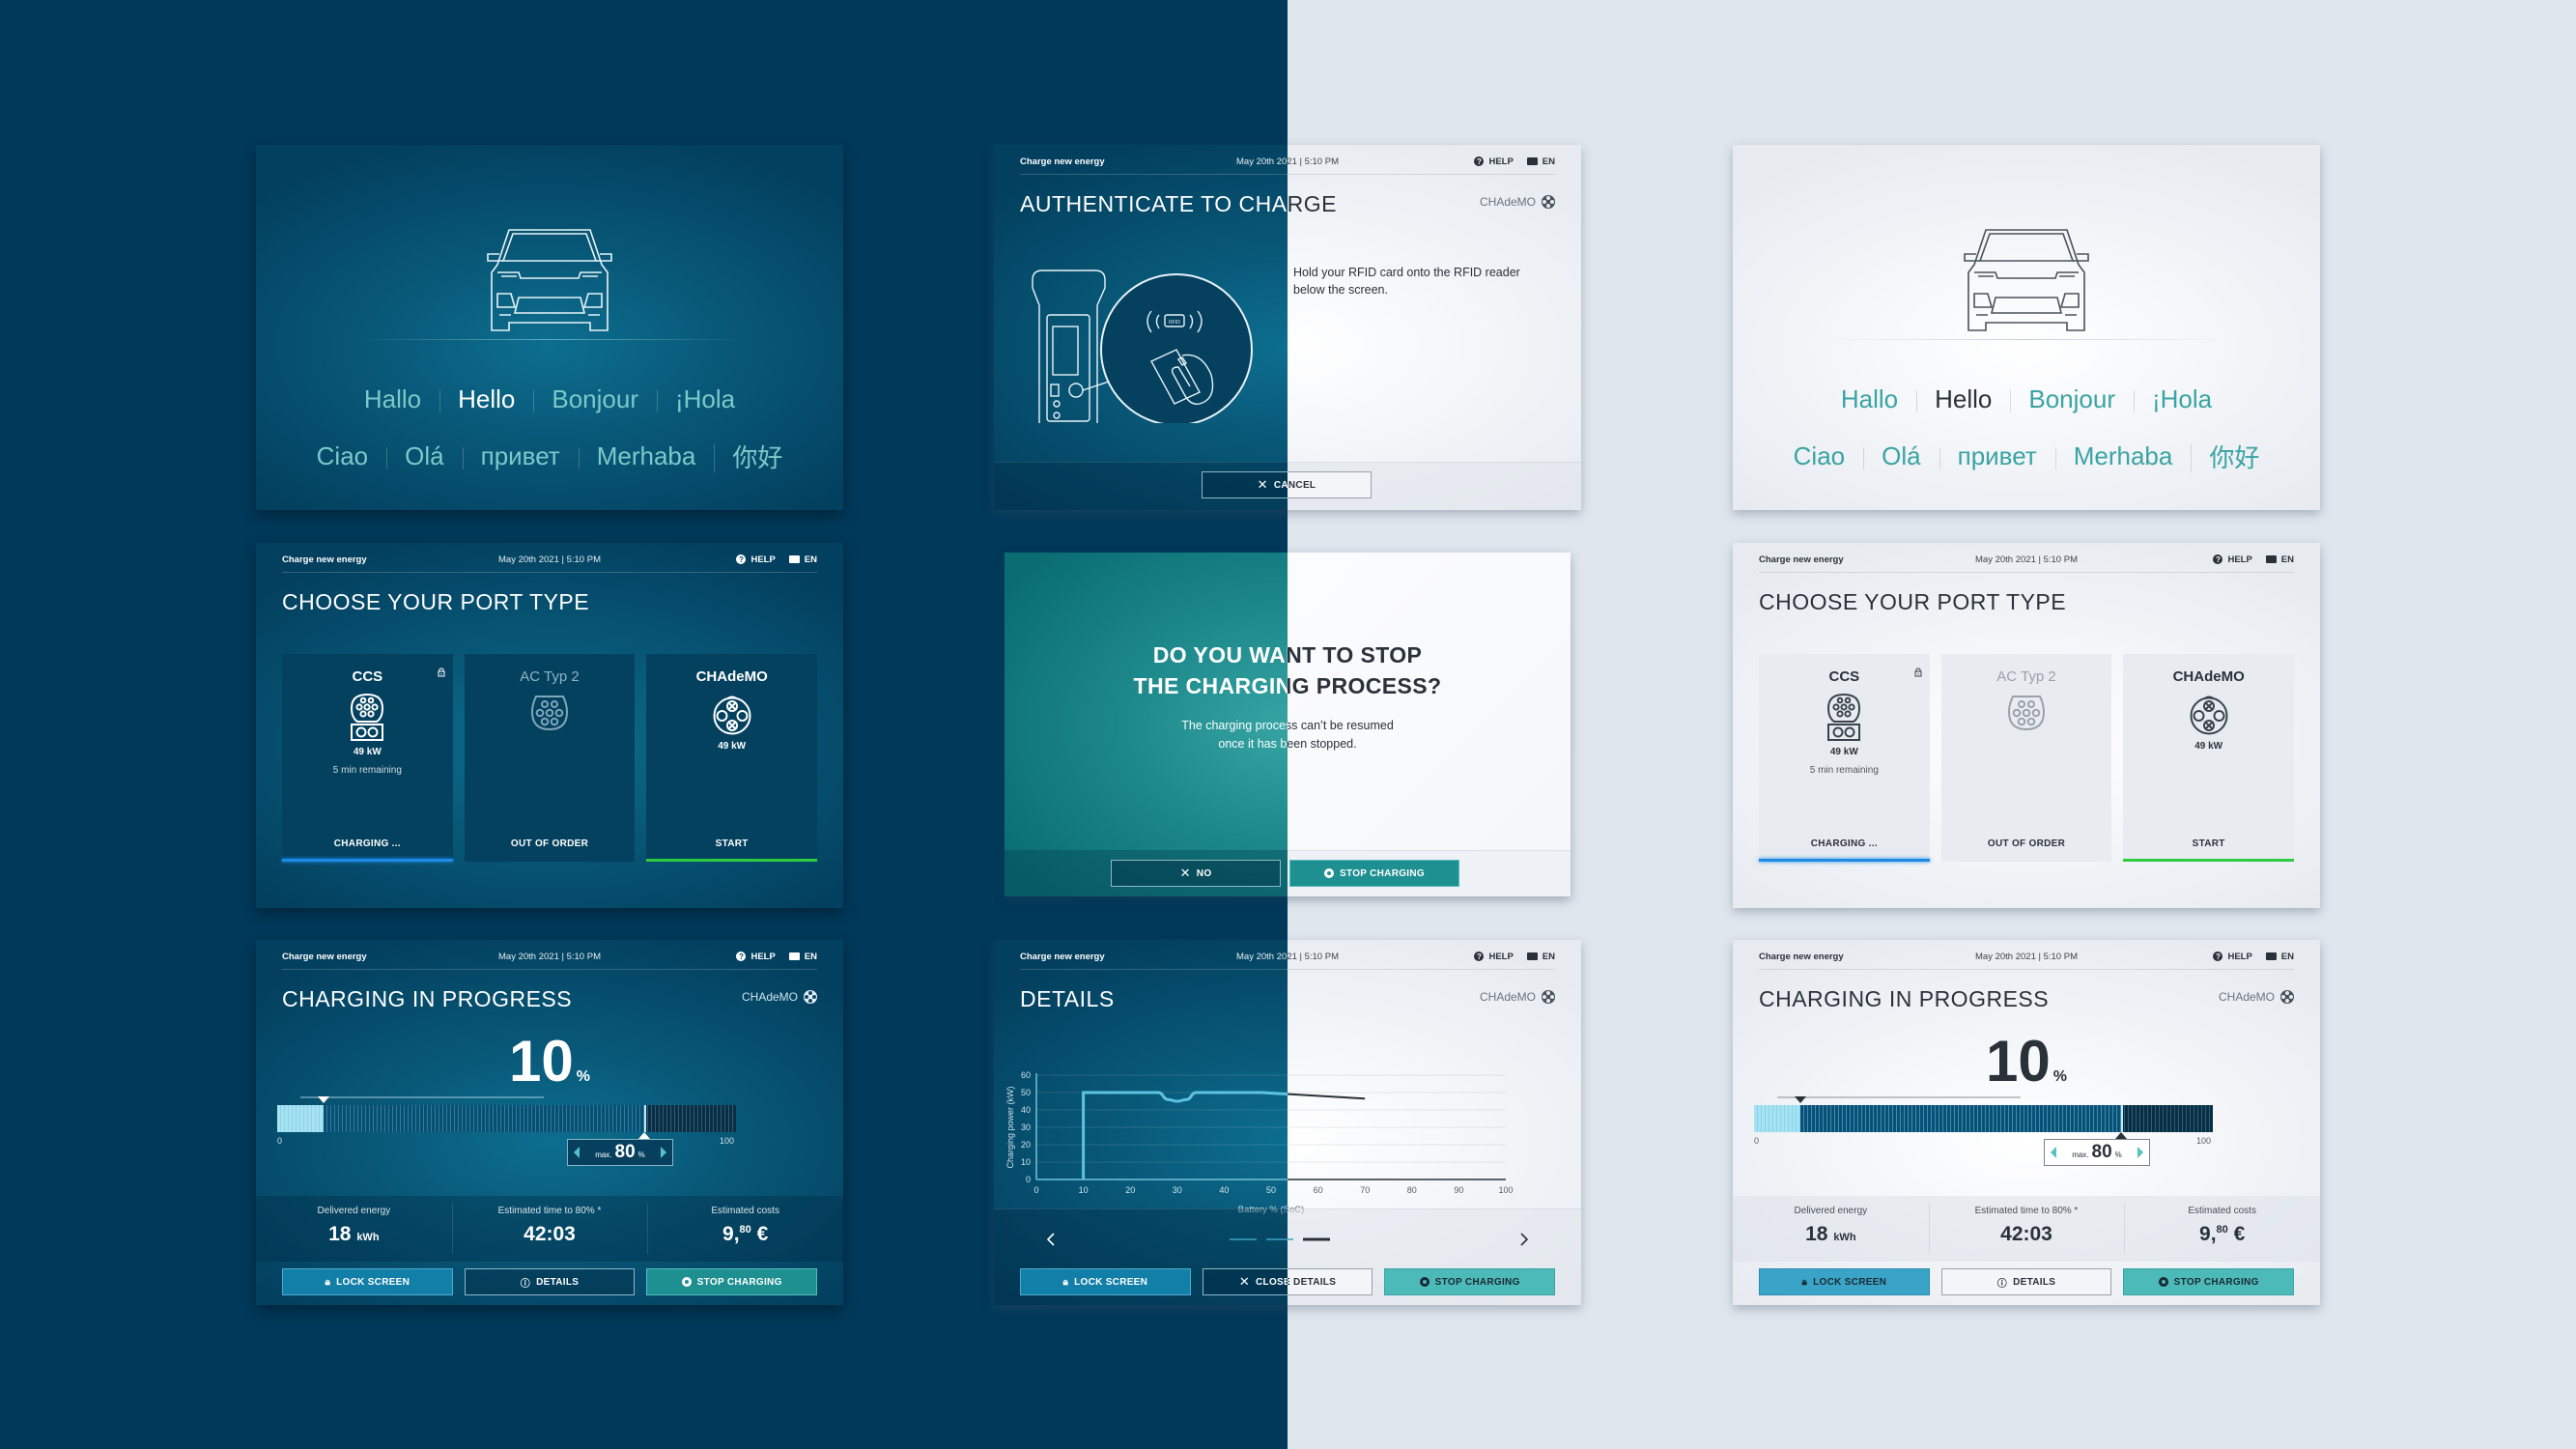 Image resolution: width=2576 pixels, height=1449 pixels. Describe the element at coordinates (1412, 1190) in the screenshot. I see `x-tick-label: 80` at that location.